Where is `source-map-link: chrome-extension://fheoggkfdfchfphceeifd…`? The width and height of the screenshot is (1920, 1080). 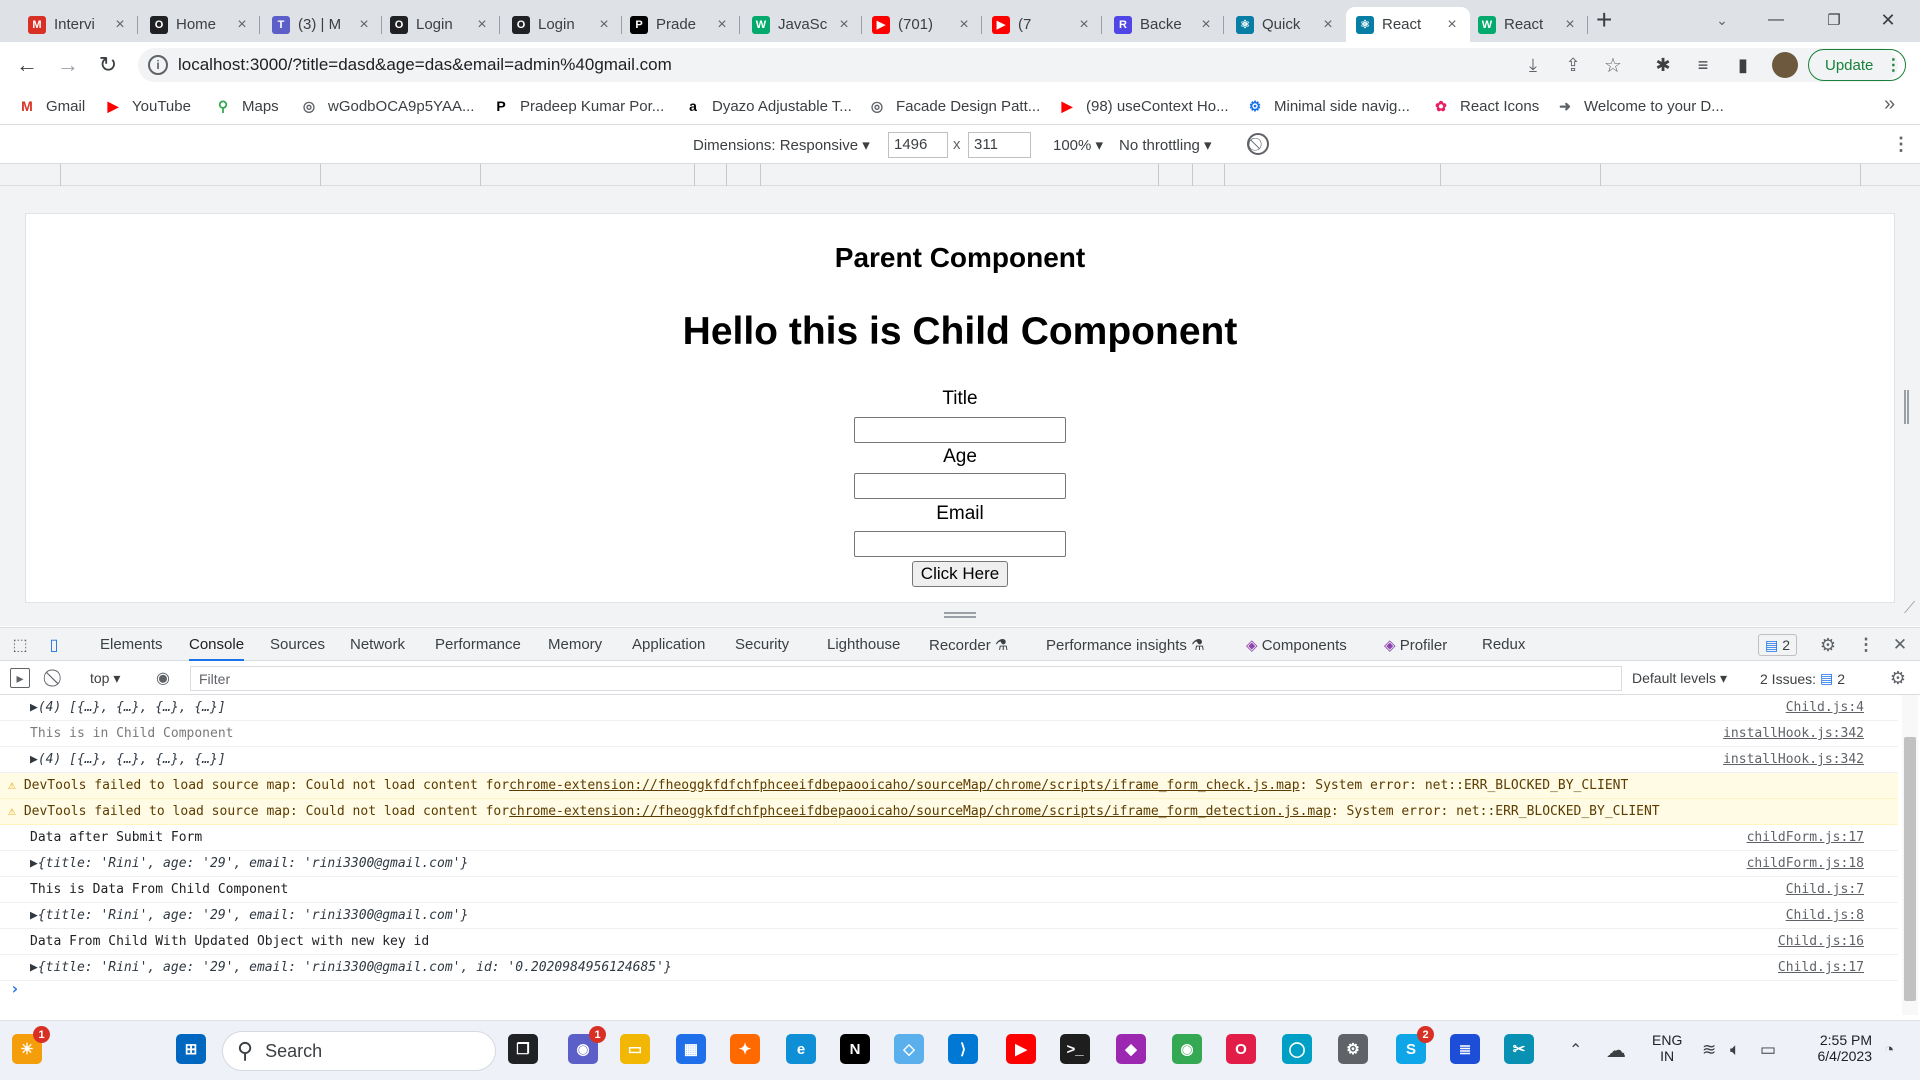
source-map-link: chrome-extension://fheoggkfdfchfphceeifd… is located at coordinates (920, 811).